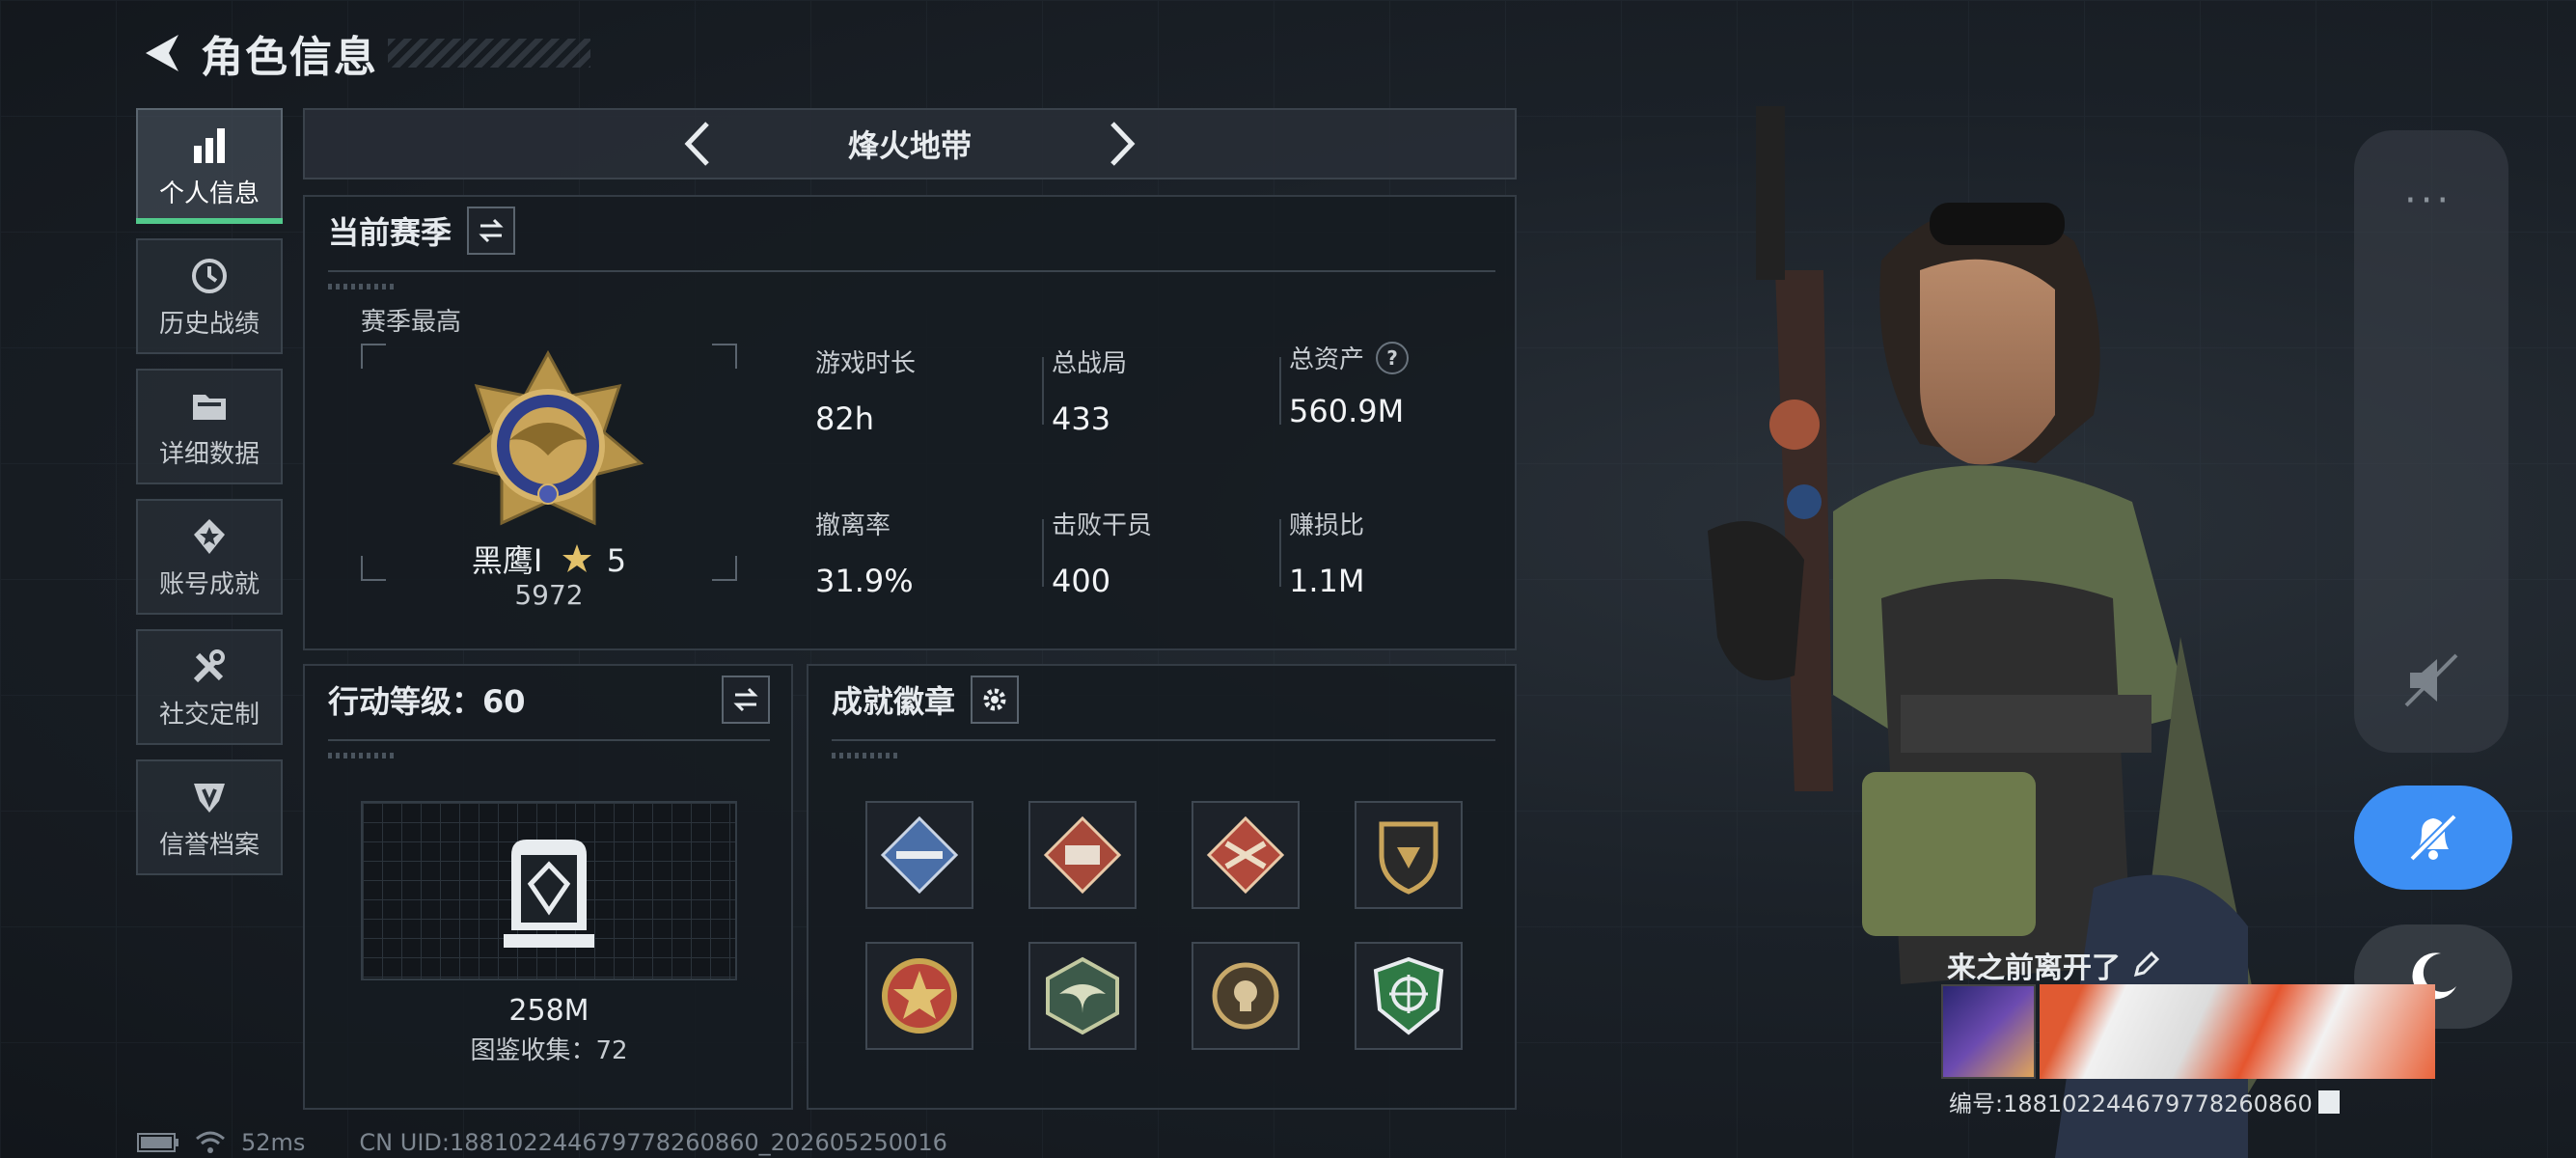  Describe the element at coordinates (548, 437) in the screenshot. I see `rank-emblem-icon` at that location.